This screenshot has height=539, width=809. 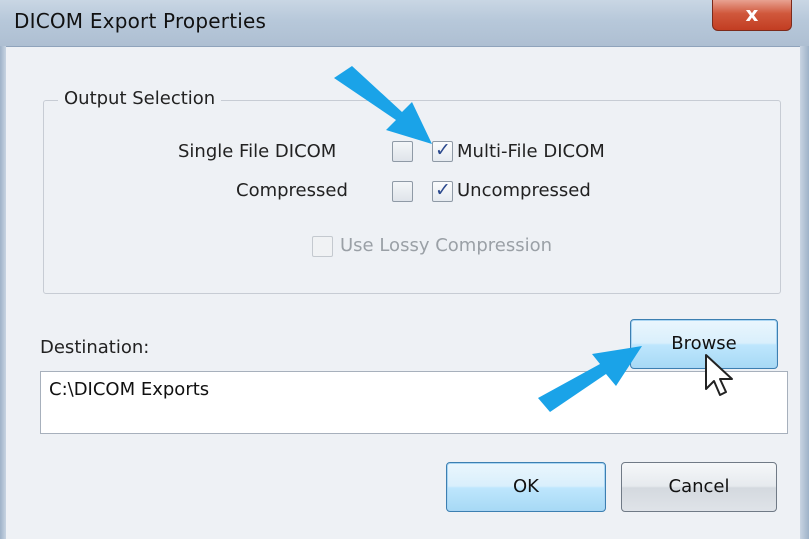 I want to click on ok-button-label: OK, so click(x=526, y=486).